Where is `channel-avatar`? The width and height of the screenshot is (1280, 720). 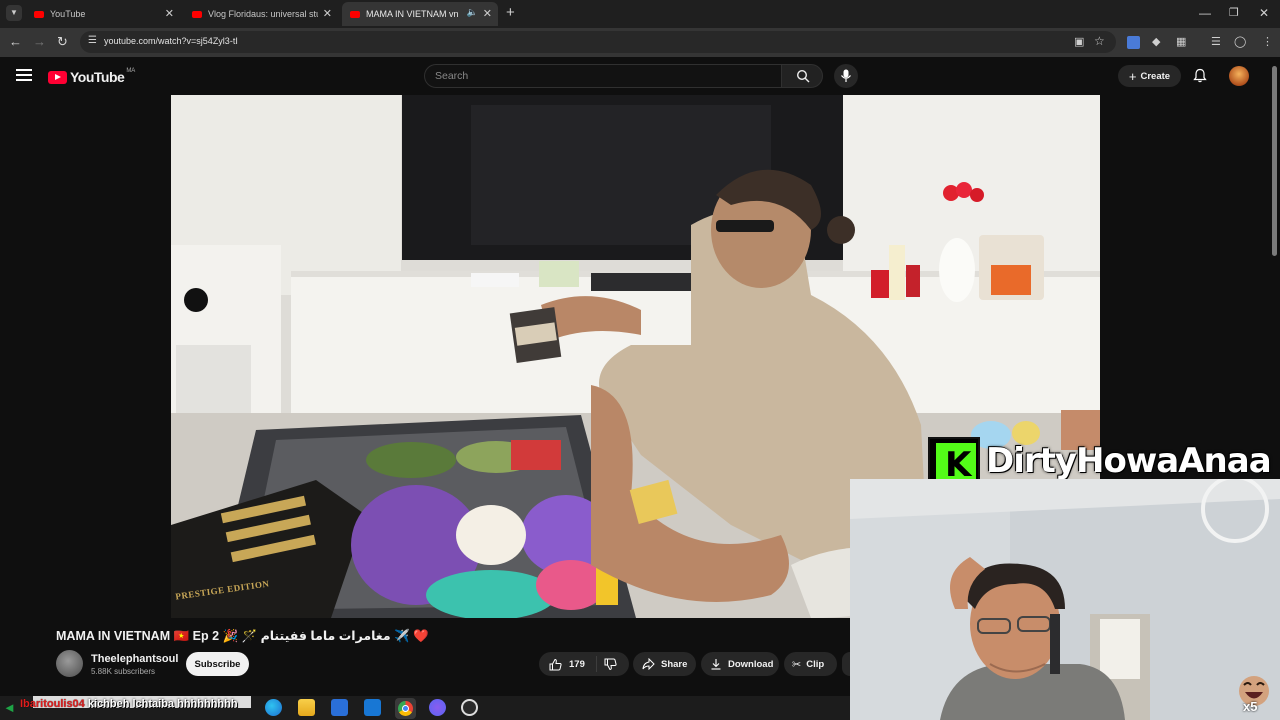
channel-avatar is located at coordinates (69, 663).